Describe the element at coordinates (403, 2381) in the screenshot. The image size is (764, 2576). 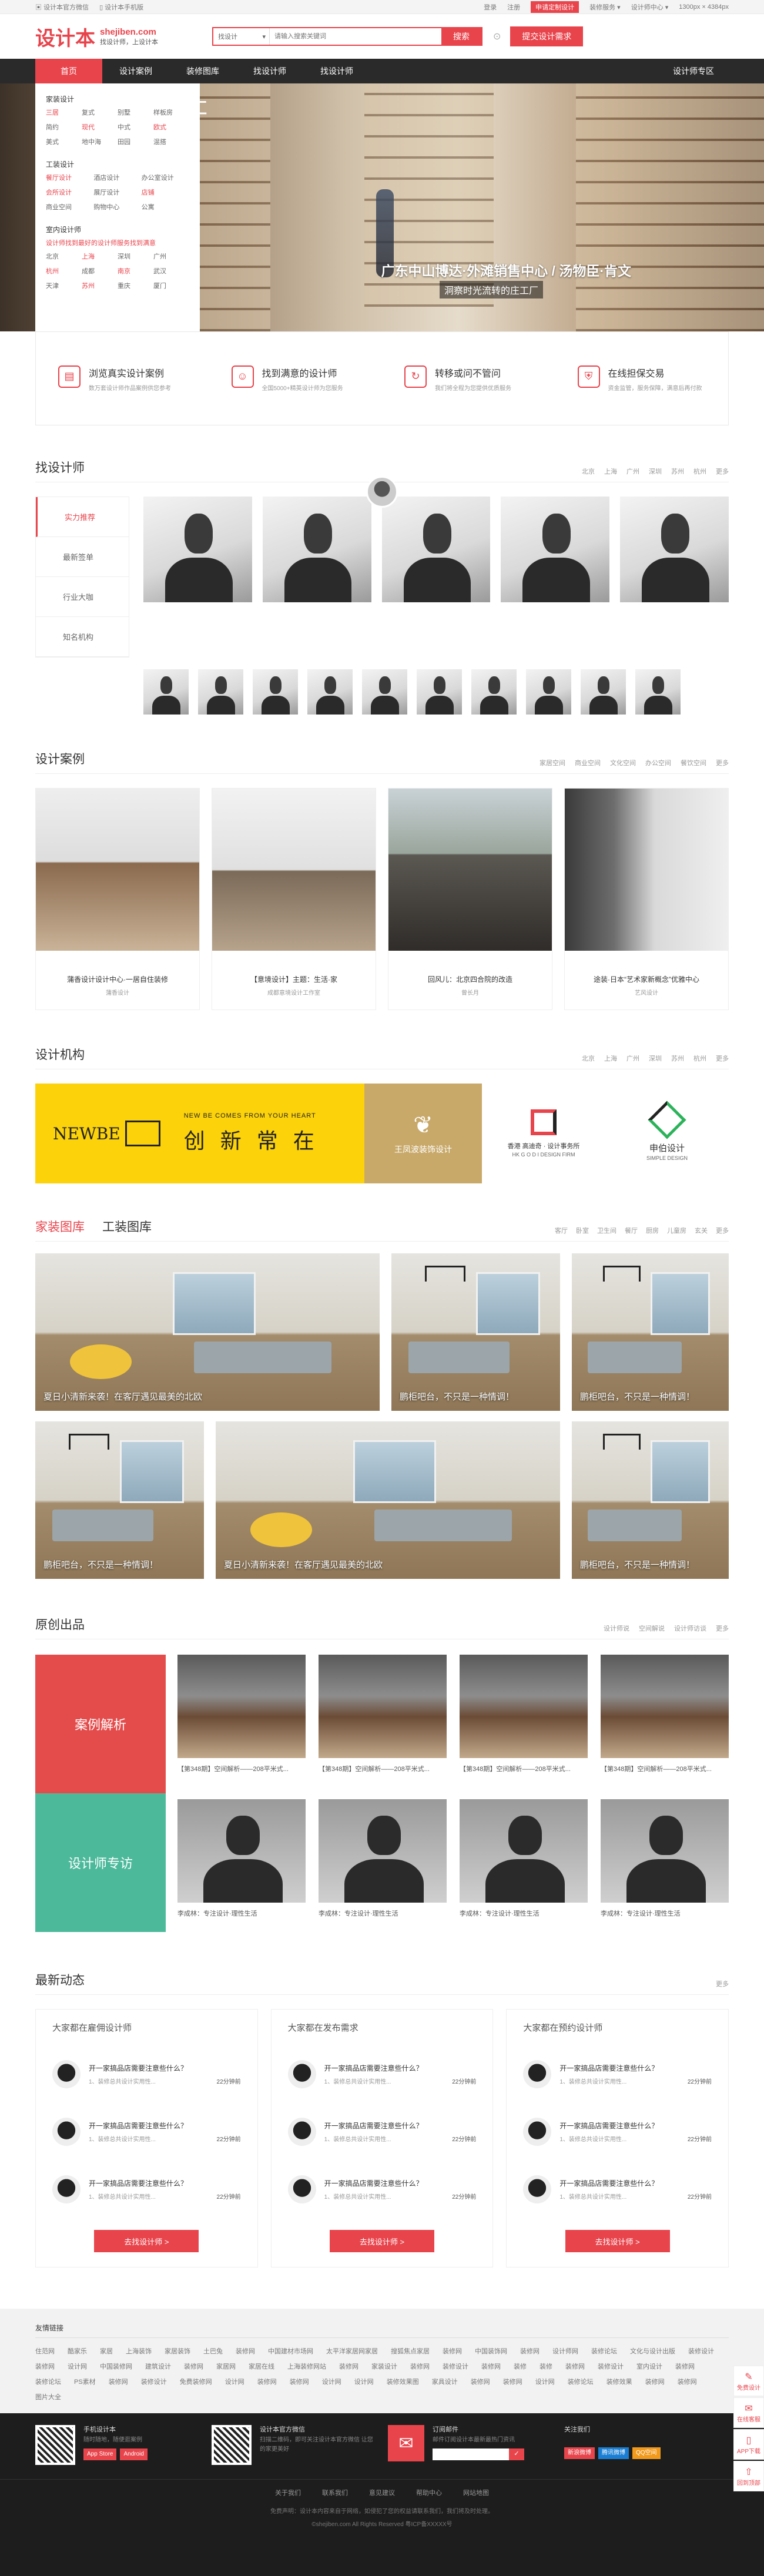
I see `friend-link: 装修效果图` at that location.